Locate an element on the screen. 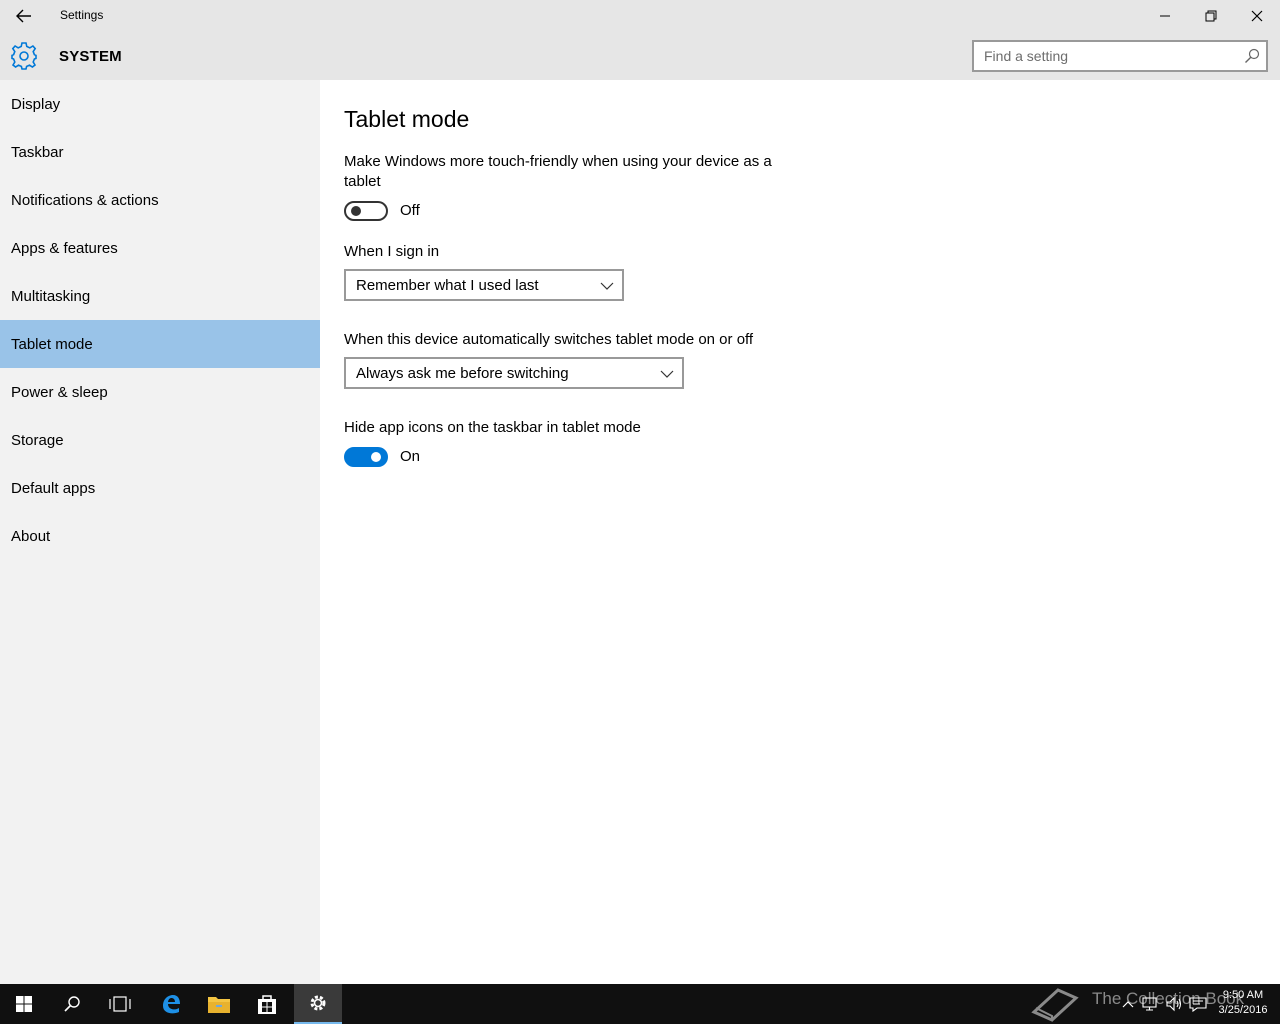  touch-friendly-state: Off is located at coordinates (410, 210).